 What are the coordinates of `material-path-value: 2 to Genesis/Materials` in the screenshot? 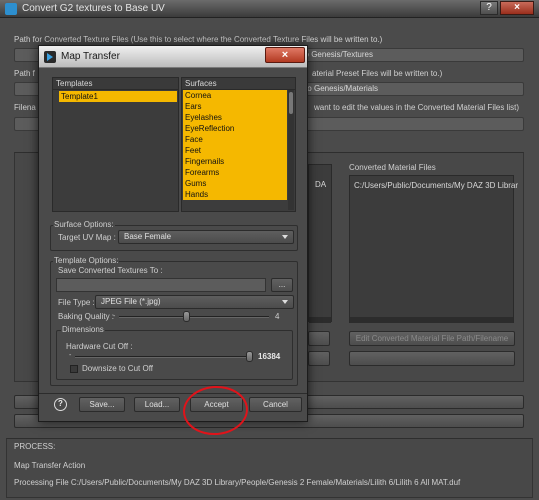 It's located at (338, 88).